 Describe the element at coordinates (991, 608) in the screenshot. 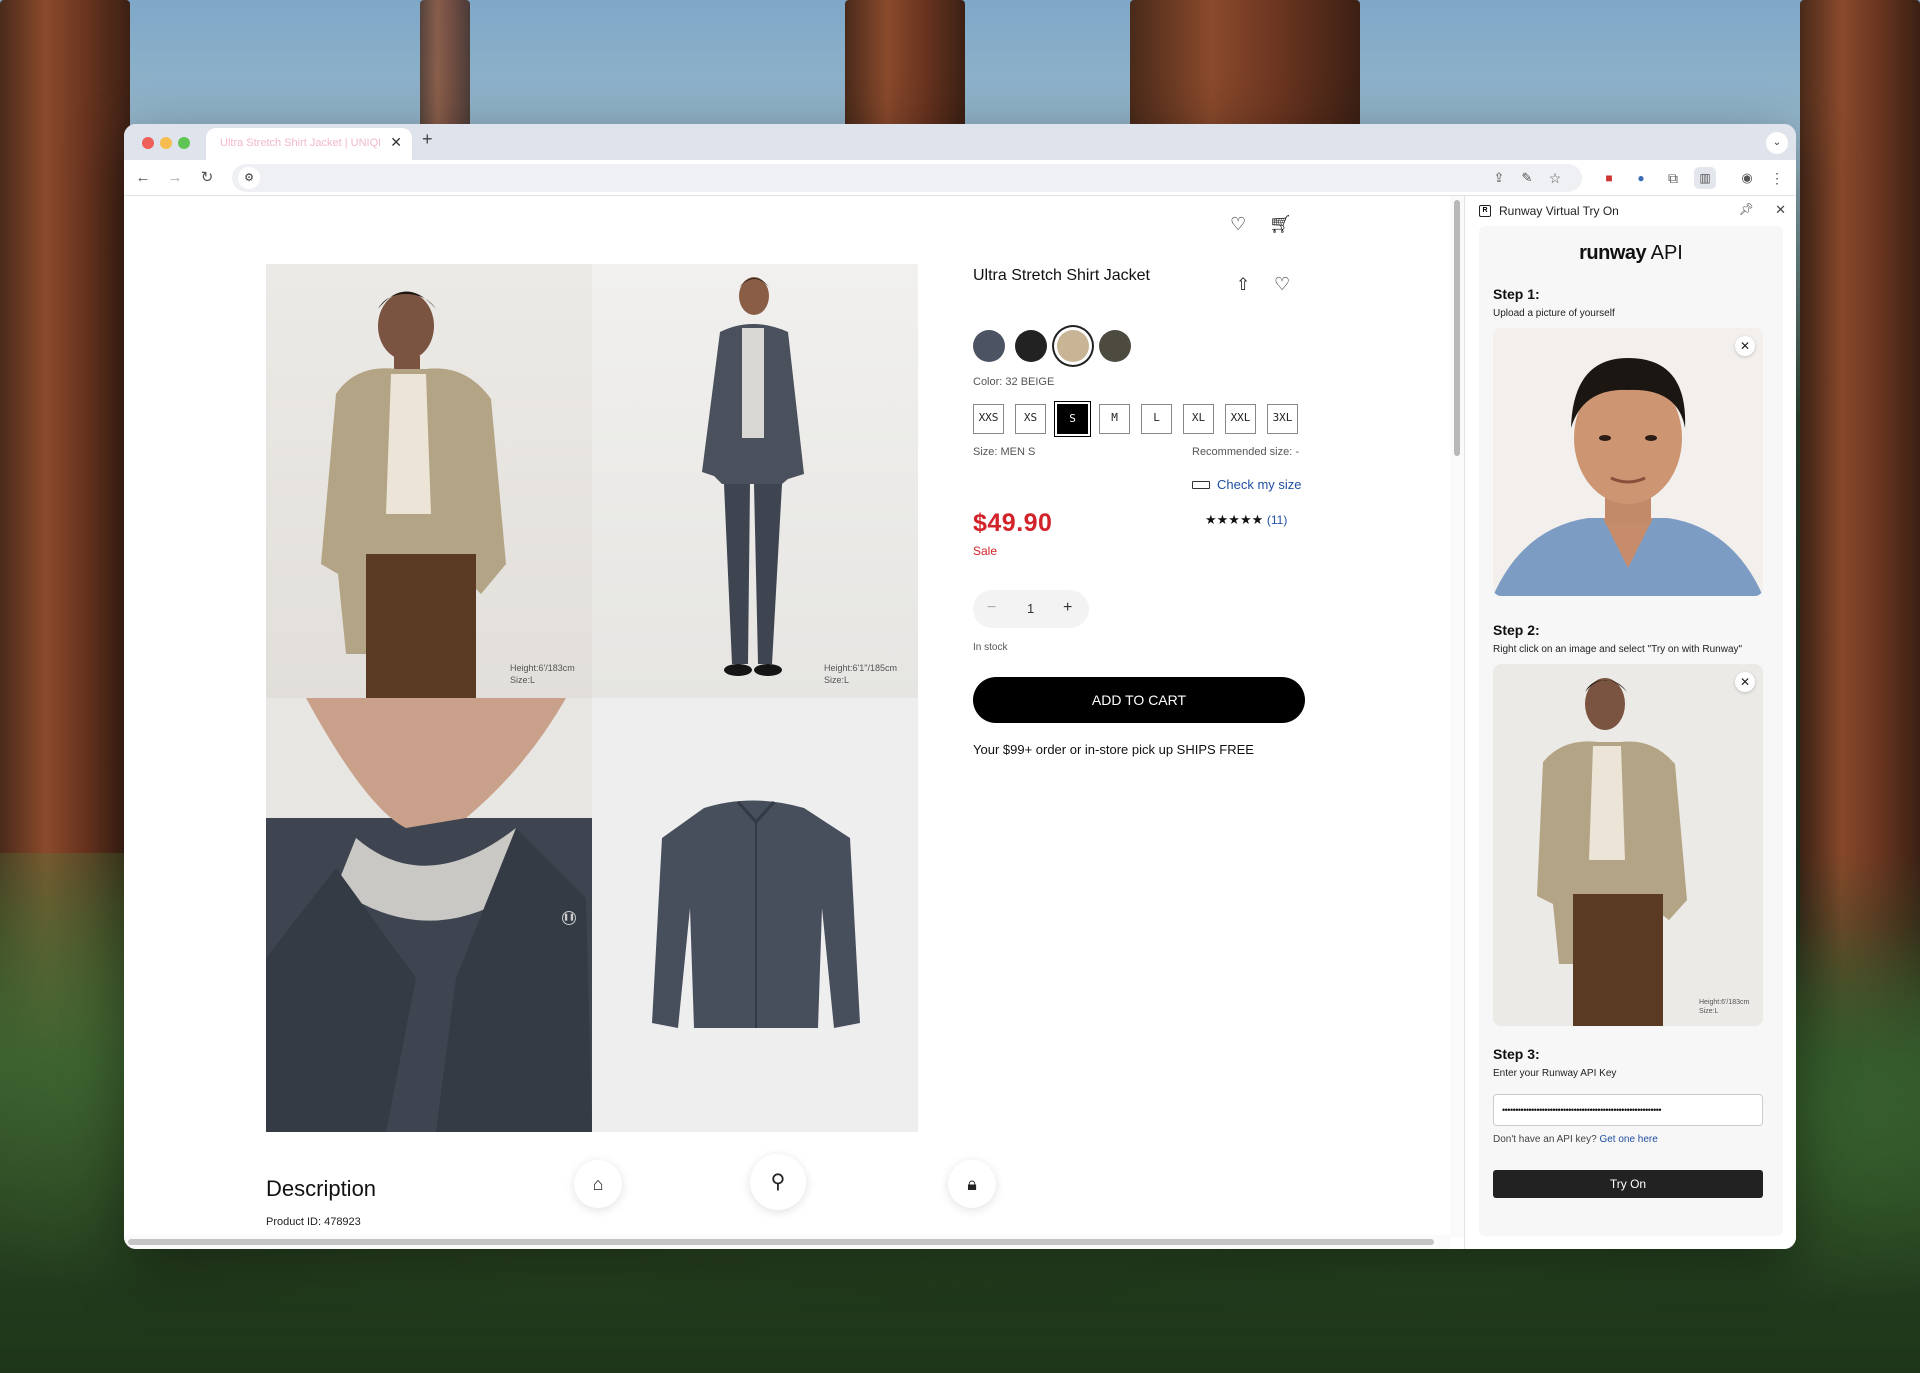

I see `decrease-quantity-button: −` at that location.